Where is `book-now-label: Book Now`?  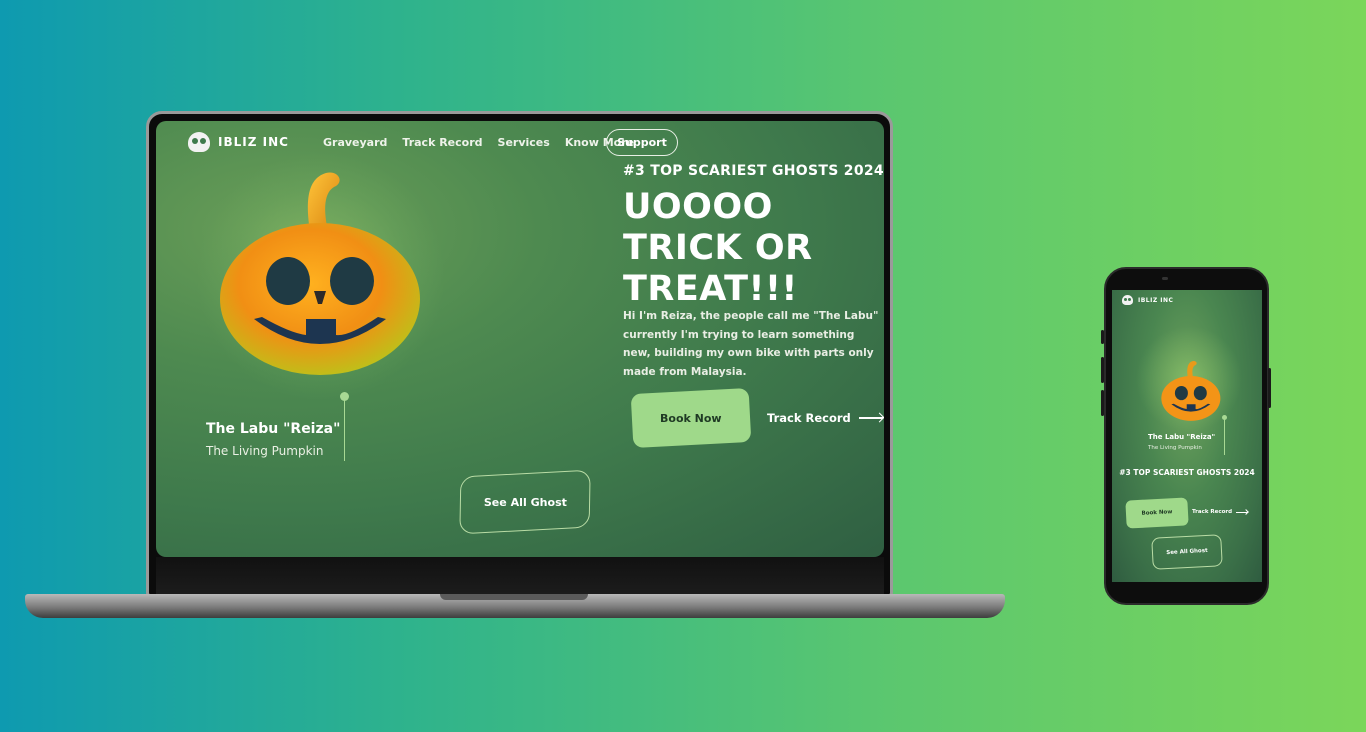 book-now-label: Book Now is located at coordinates (691, 418).